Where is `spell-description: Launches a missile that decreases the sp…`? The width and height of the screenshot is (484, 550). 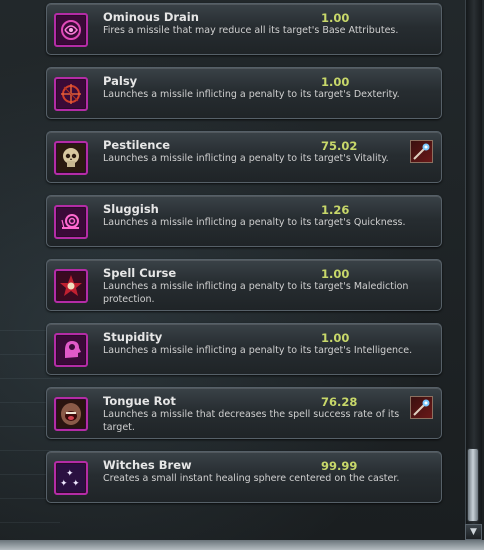
spell-description: Launches a missile that decreases the sp… is located at coordinates (251, 421).